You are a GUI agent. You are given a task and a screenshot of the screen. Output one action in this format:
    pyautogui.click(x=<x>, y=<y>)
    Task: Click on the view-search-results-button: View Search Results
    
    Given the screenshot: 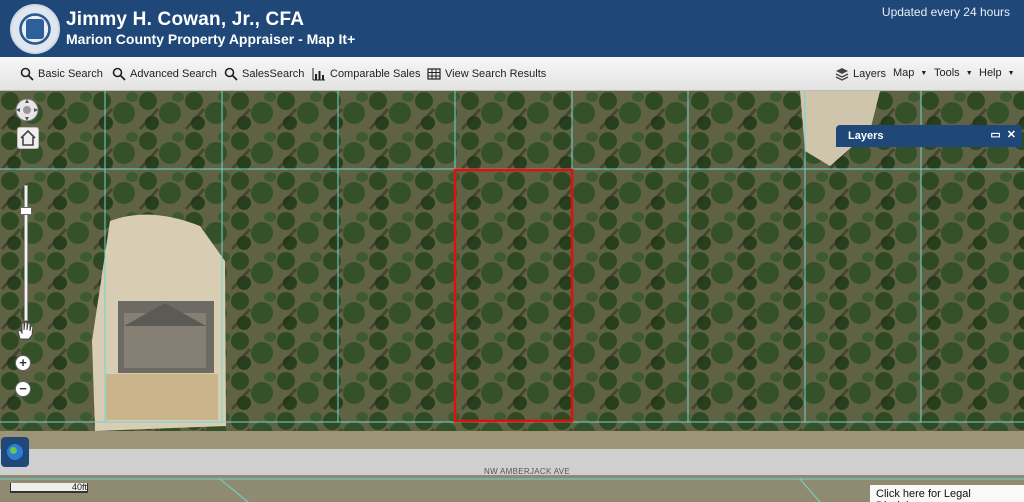 What is the action you would take?
    pyautogui.click(x=486, y=74)
    